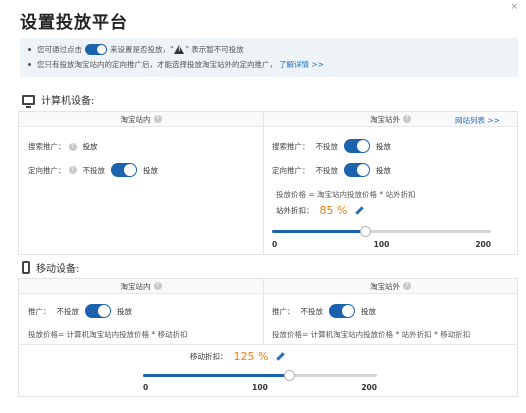 The image size is (526, 413). I want to click on mobile-discount-value: 125 %, so click(251, 356).